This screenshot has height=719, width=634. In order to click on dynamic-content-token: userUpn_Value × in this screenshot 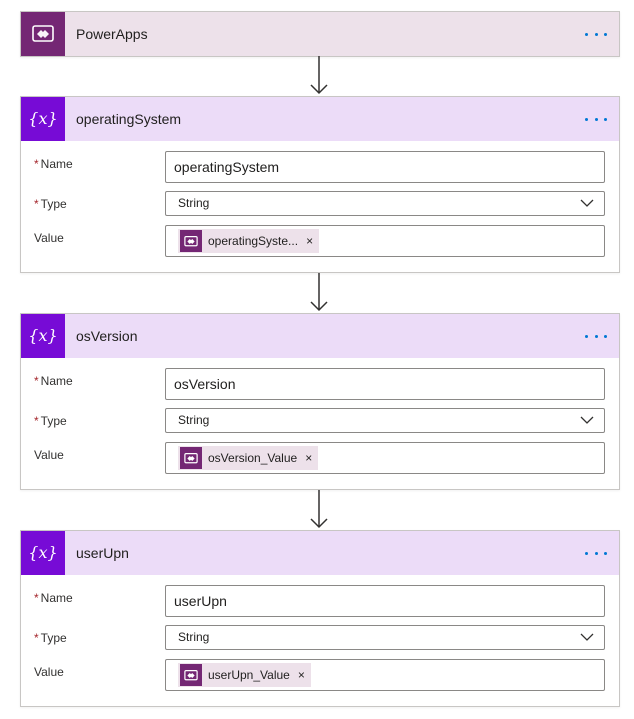, I will do `click(244, 675)`.